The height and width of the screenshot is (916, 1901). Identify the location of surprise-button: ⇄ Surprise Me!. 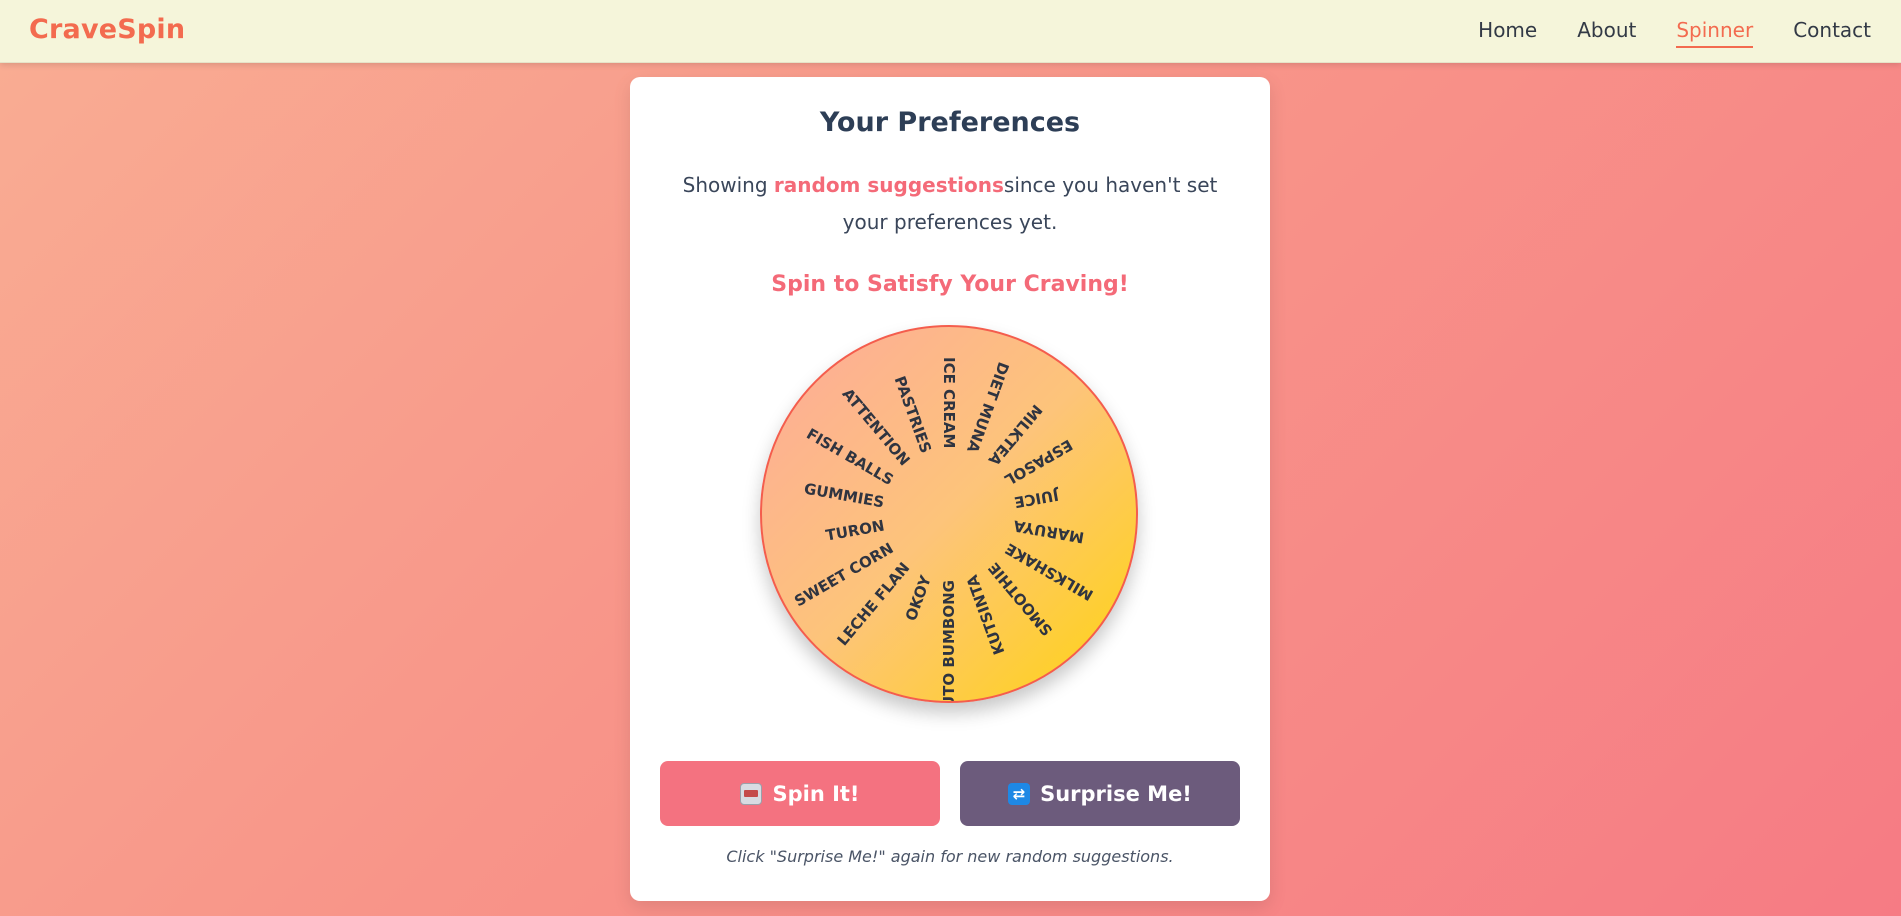
(1100, 793).